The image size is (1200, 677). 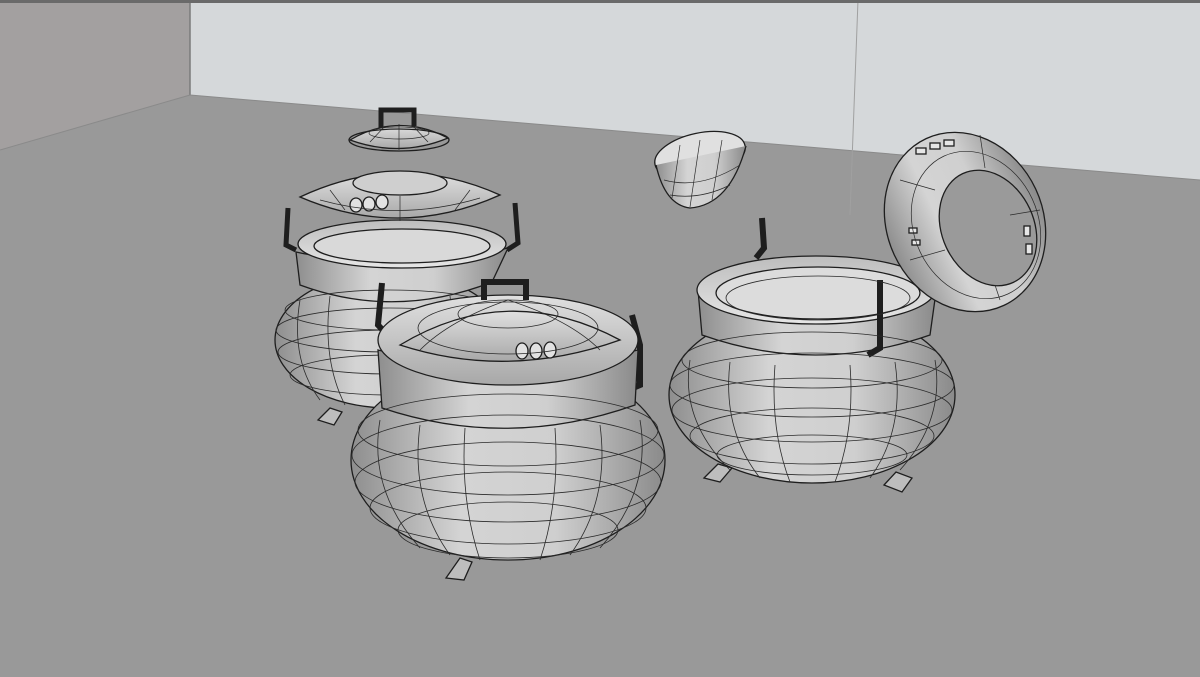 What do you see at coordinates (818, 293) in the screenshot?
I see `pot-right-opening` at bounding box center [818, 293].